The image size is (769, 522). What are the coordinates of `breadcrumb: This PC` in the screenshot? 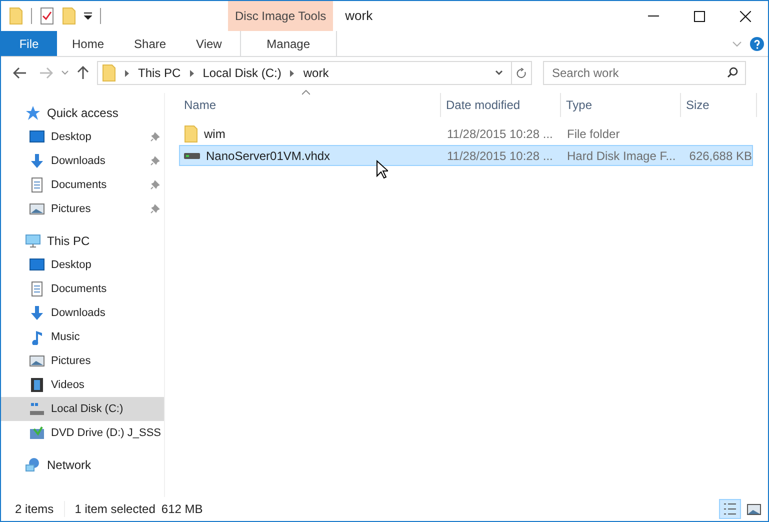 It's located at (159, 73).